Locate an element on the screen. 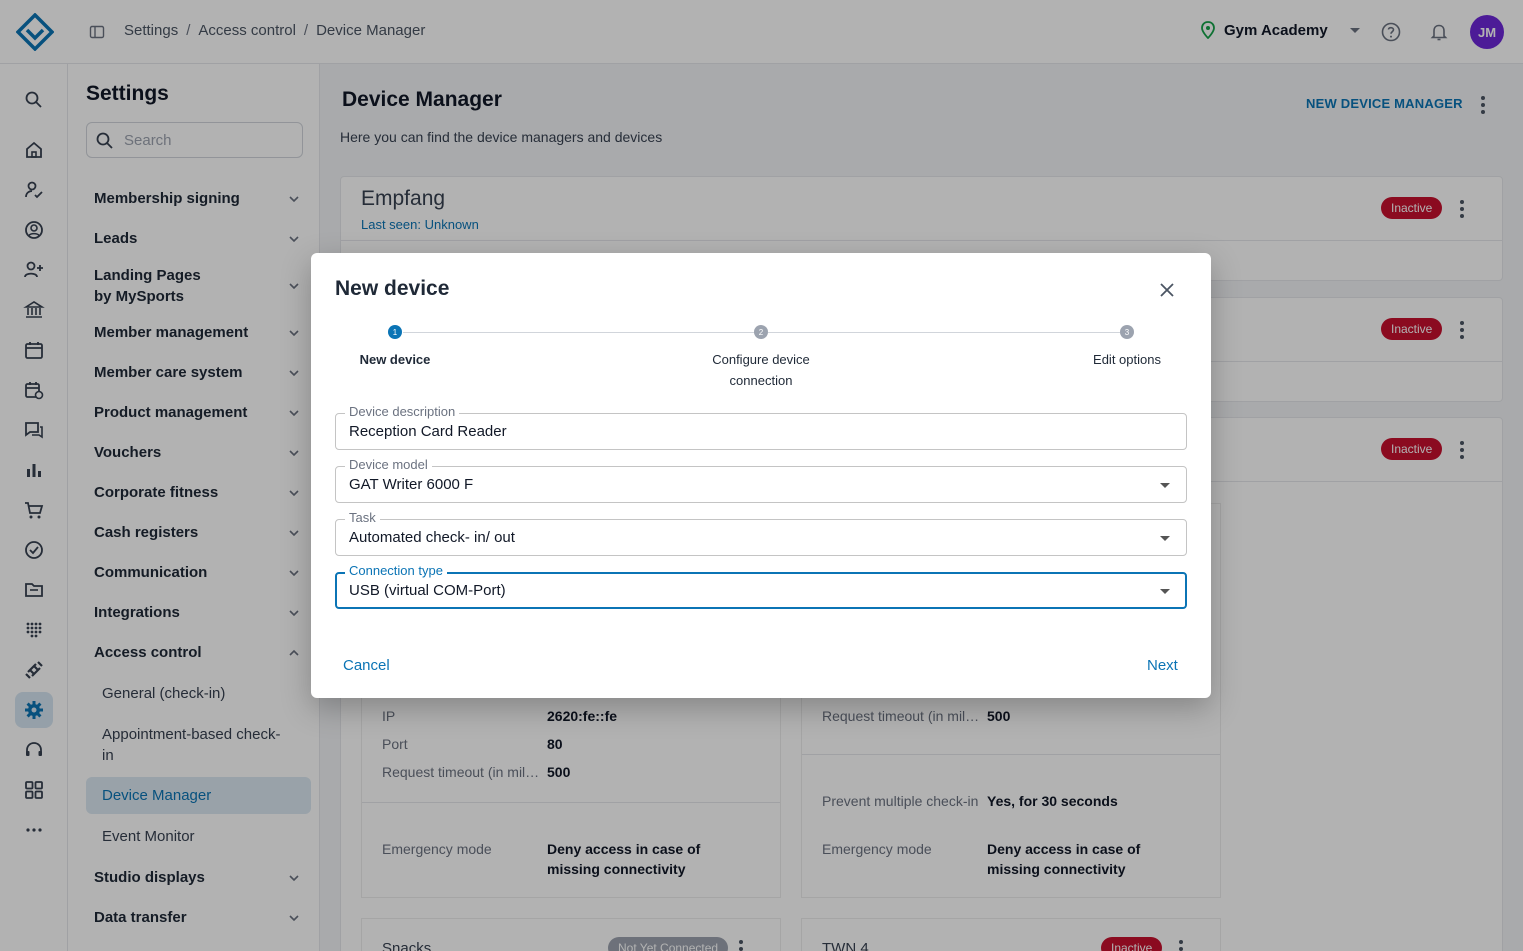  step-label-1: New device is located at coordinates (395, 359).